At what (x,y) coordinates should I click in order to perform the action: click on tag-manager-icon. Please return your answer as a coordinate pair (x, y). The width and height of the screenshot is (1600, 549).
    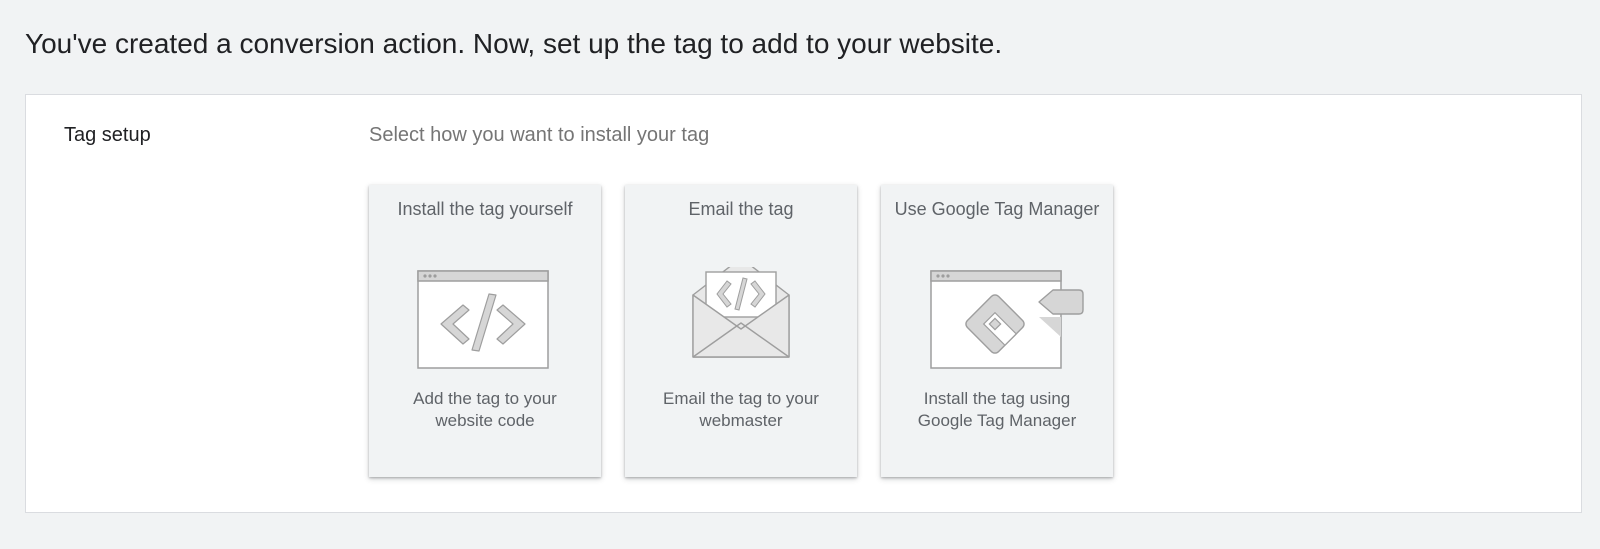
    Looking at the image, I should click on (1007, 319).